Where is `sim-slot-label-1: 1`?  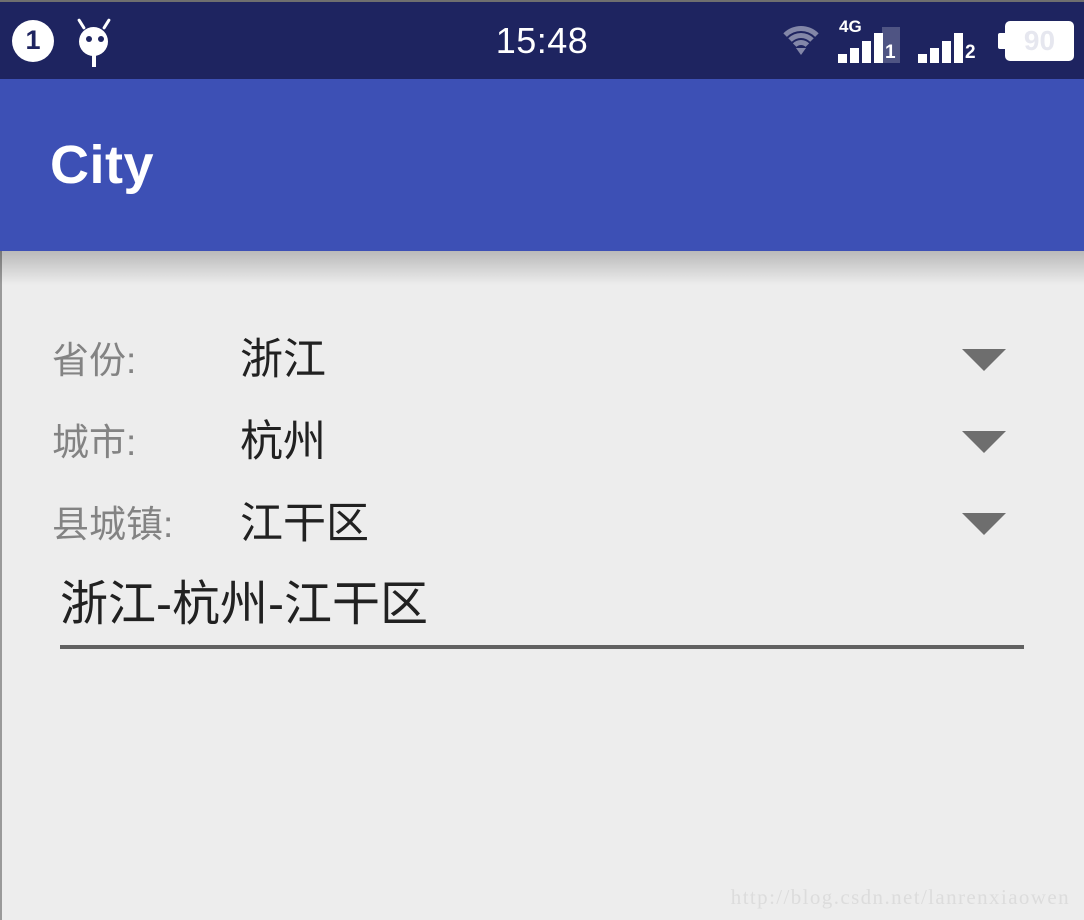
sim-slot-label-1: 1 is located at coordinates (890, 52).